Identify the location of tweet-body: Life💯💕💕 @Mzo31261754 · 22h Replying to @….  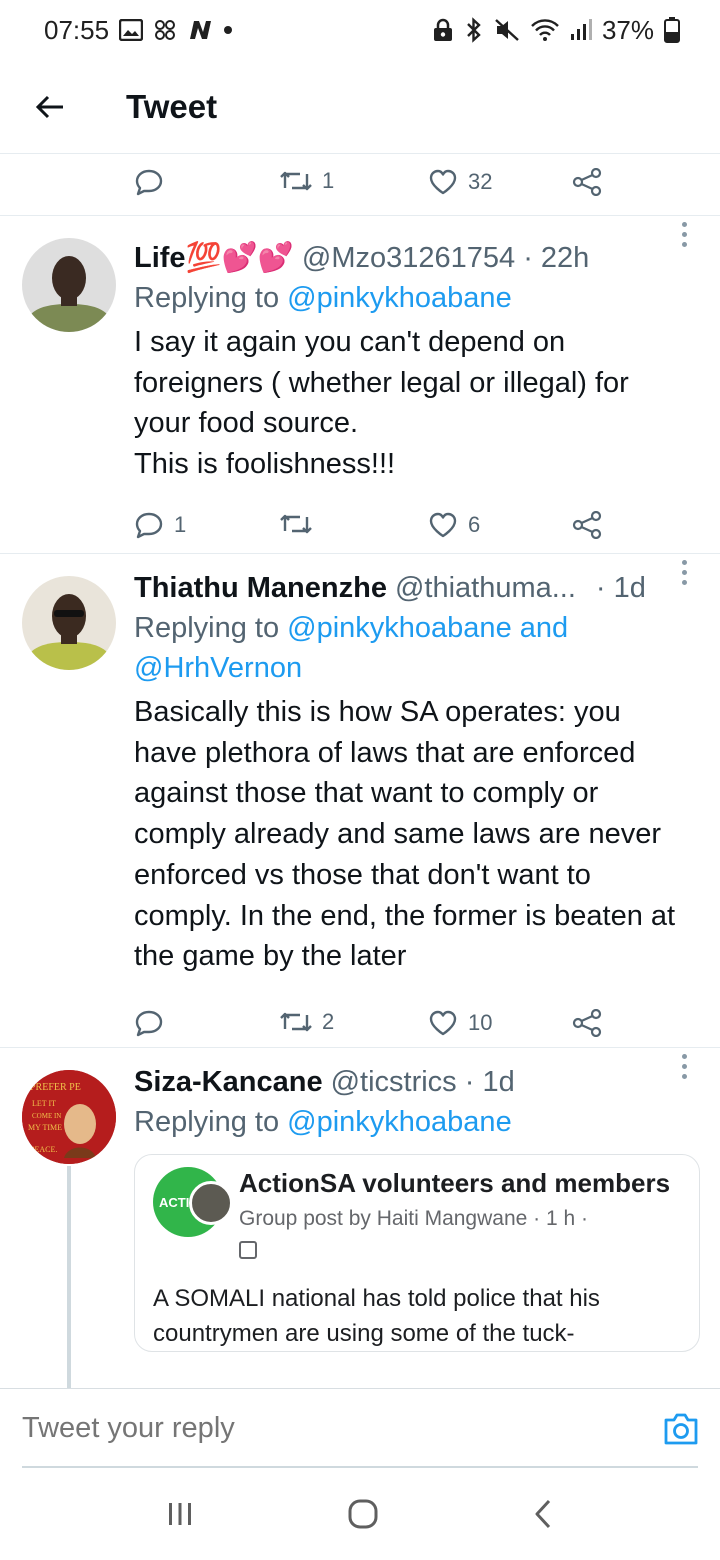
(410, 361).